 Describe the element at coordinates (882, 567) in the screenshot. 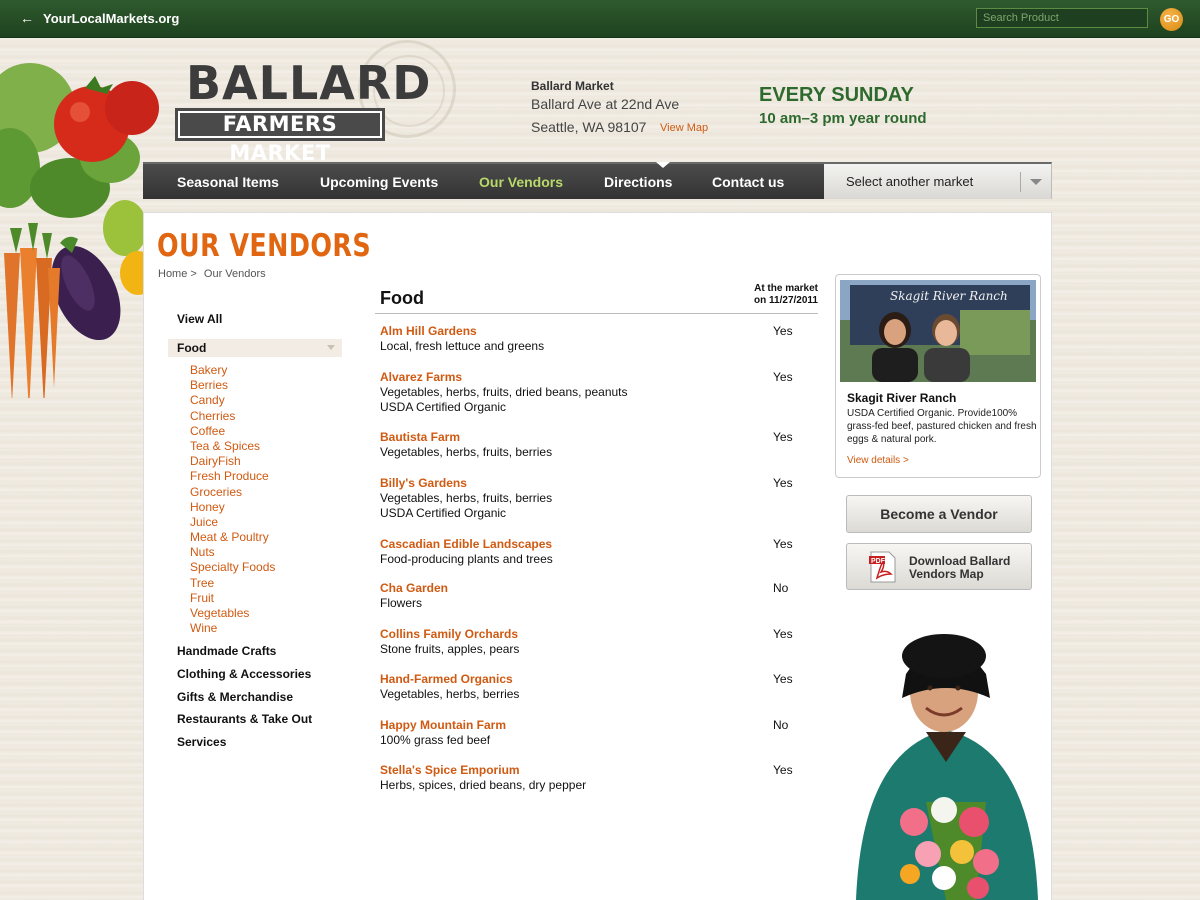

I see `pdf-icon: PDF` at that location.